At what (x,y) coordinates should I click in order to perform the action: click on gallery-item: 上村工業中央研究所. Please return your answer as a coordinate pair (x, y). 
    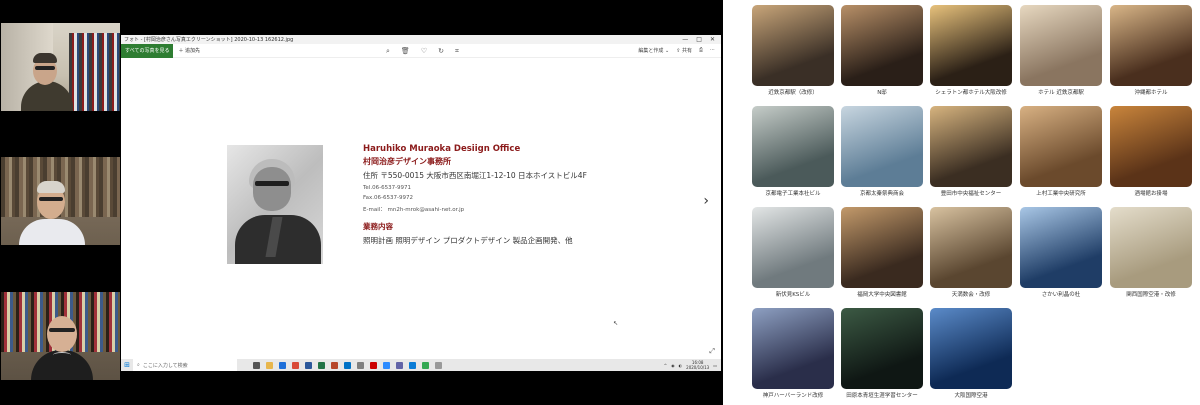
    Looking at the image, I should click on (1061, 151).